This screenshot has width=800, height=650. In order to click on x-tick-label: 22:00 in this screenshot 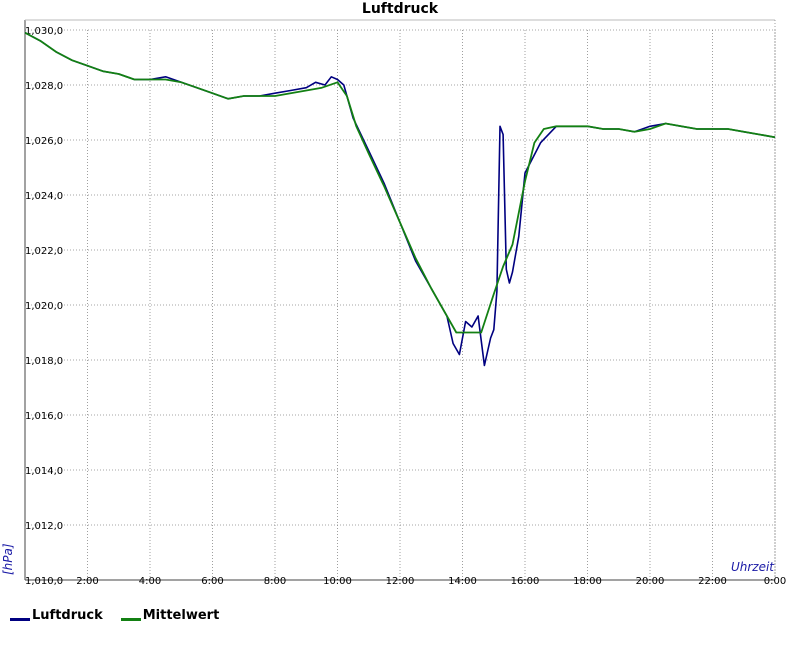, I will do `click(712, 581)`.